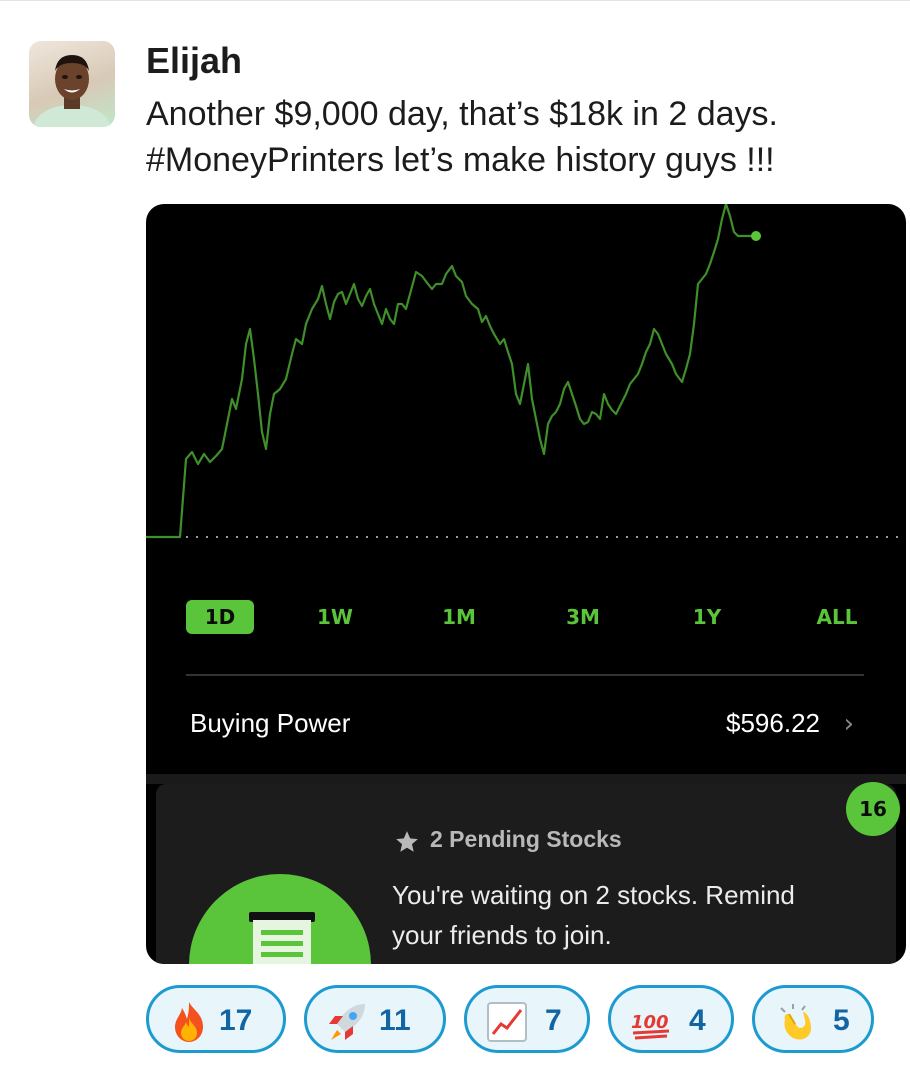  Describe the element at coordinates (525, 675) in the screenshot. I see `section-divider` at that location.